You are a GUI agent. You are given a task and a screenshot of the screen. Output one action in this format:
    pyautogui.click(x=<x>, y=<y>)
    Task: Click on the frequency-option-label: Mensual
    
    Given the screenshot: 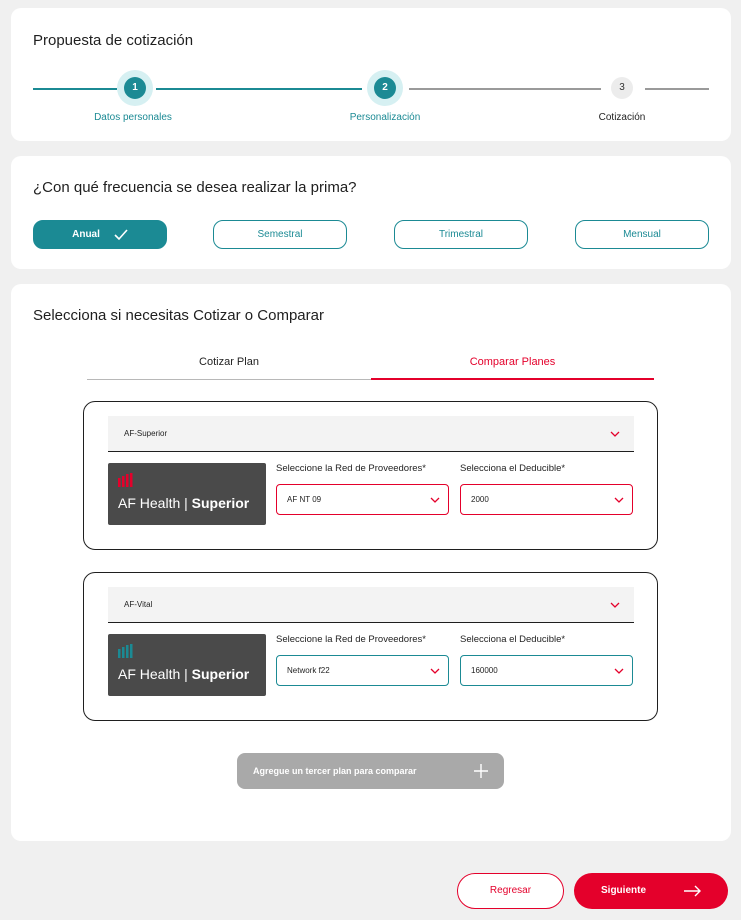 What is the action you would take?
    pyautogui.click(x=642, y=234)
    